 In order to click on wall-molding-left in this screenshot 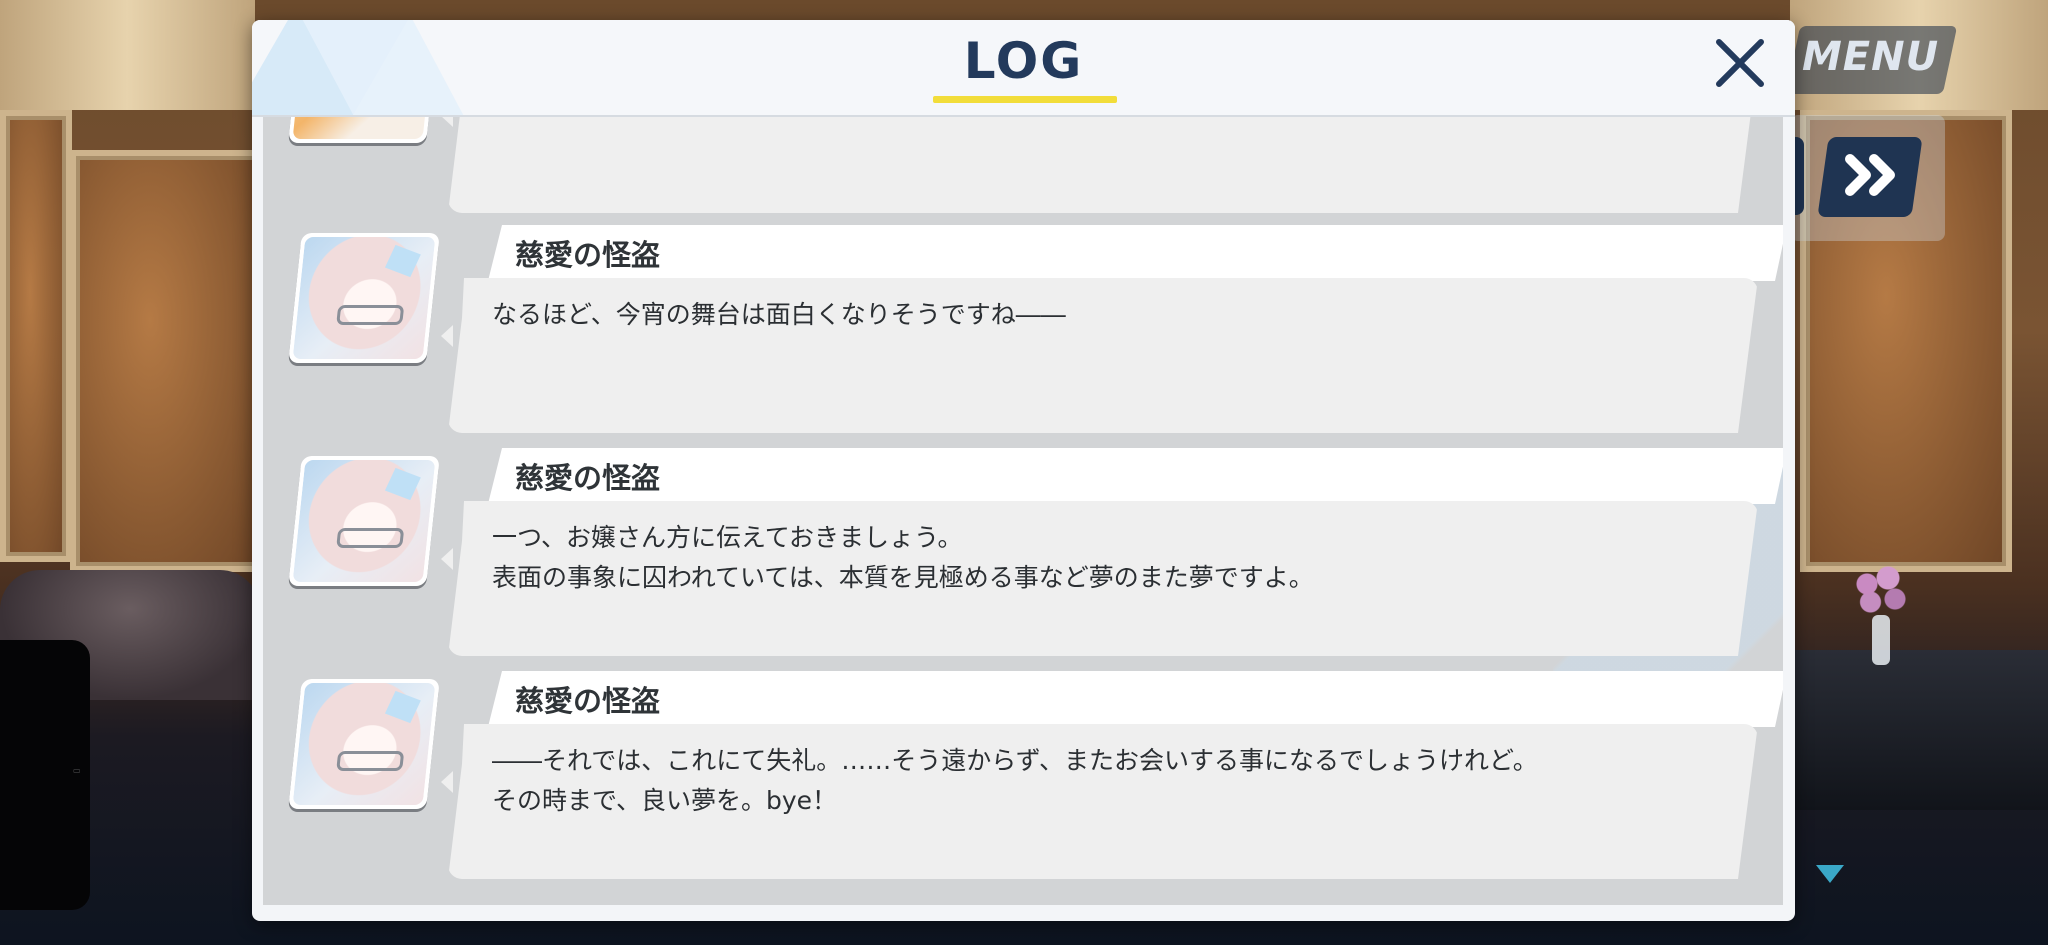, I will do `click(127, 55)`.